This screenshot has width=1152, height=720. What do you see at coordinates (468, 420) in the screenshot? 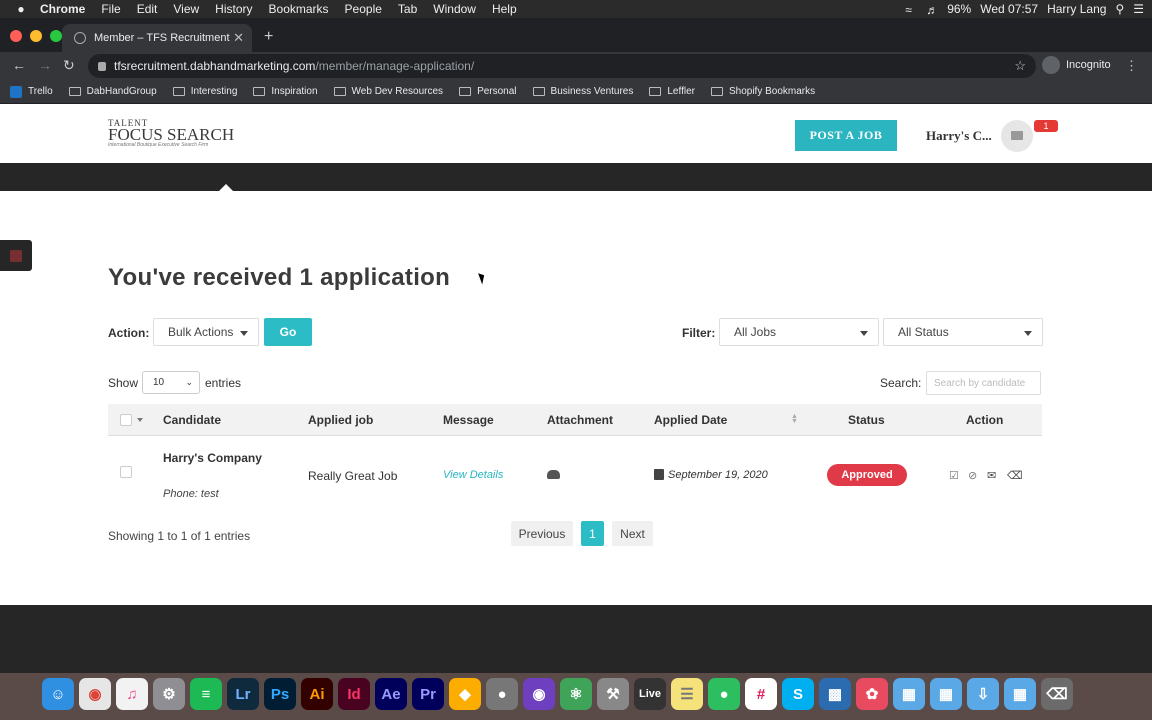
I see `column-message: Message` at bounding box center [468, 420].